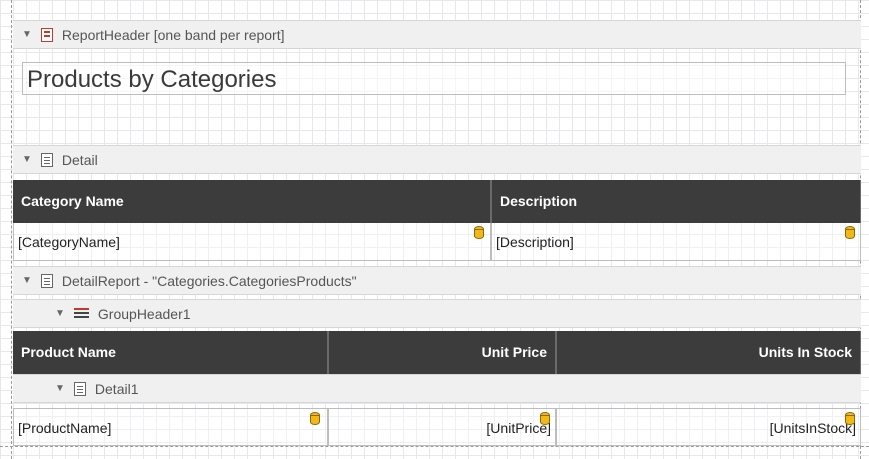 This screenshot has width=869, height=459. I want to click on field-label: [Description], so click(535, 242).